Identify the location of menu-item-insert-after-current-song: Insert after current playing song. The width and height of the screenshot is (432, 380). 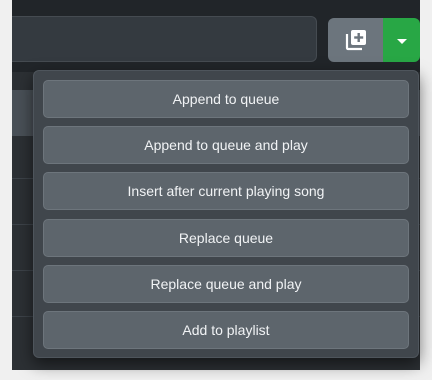
(226, 191).